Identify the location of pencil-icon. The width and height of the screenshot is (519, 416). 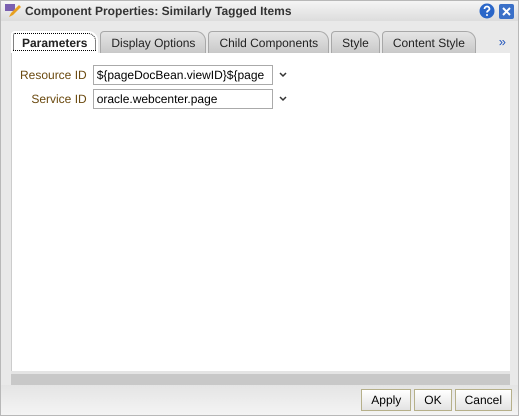
(13, 11).